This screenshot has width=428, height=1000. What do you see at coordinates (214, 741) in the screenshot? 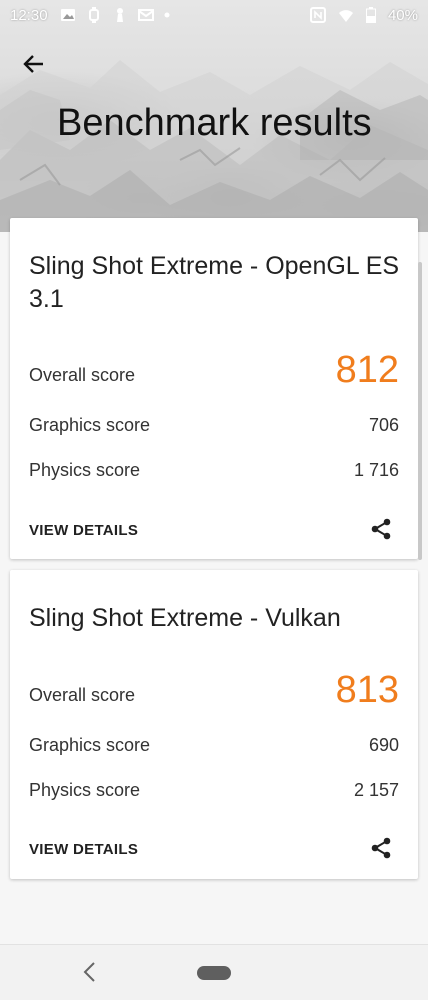
I see `graphics-score-row: Graphics score 690` at bounding box center [214, 741].